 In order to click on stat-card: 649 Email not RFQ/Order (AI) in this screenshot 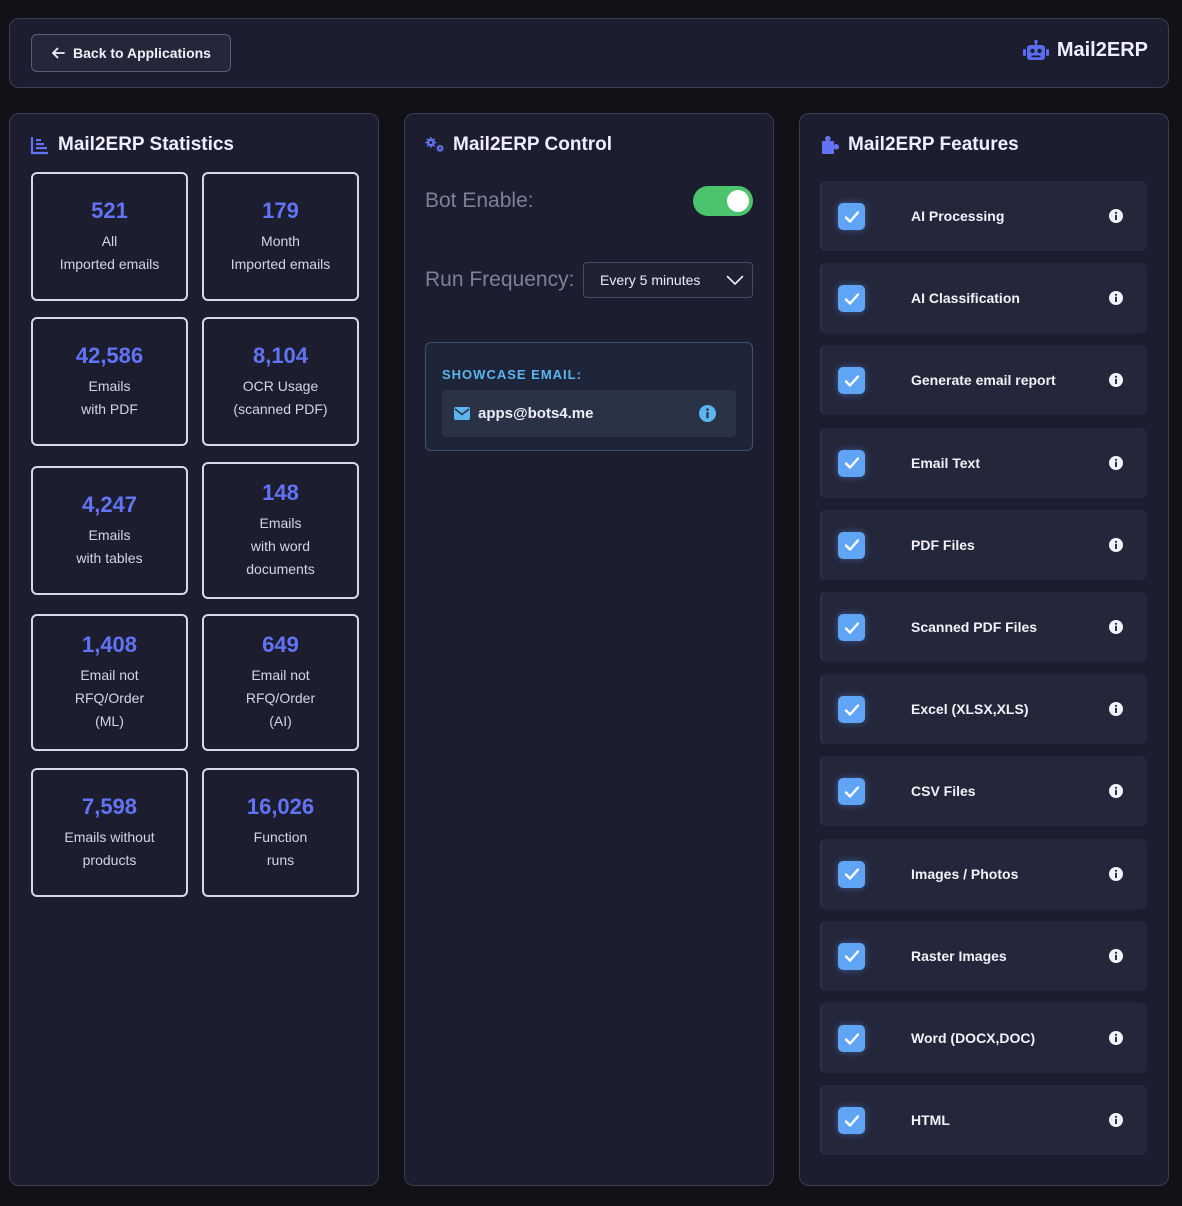, I will do `click(280, 682)`.